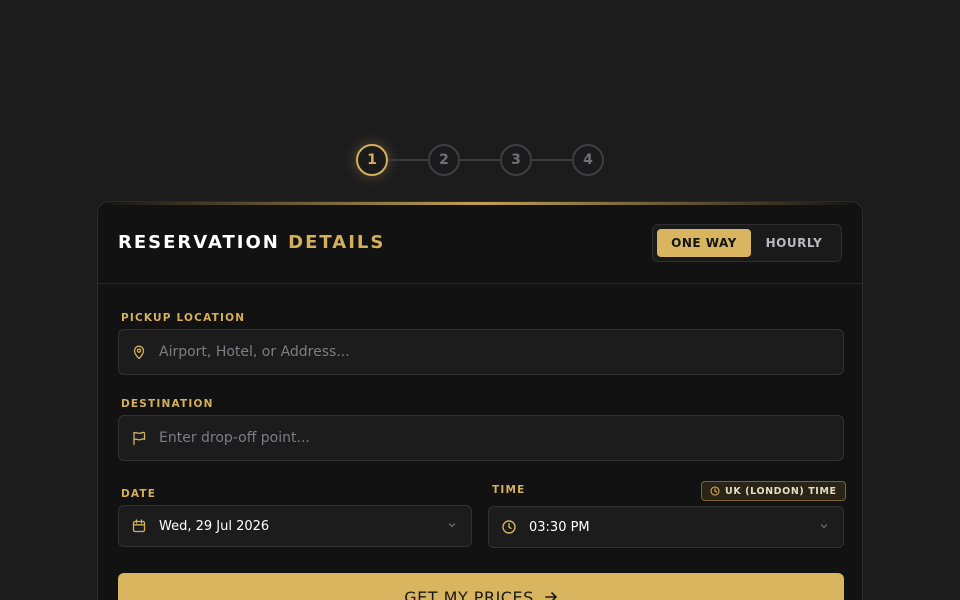  I want to click on flag-icon, so click(139, 438).